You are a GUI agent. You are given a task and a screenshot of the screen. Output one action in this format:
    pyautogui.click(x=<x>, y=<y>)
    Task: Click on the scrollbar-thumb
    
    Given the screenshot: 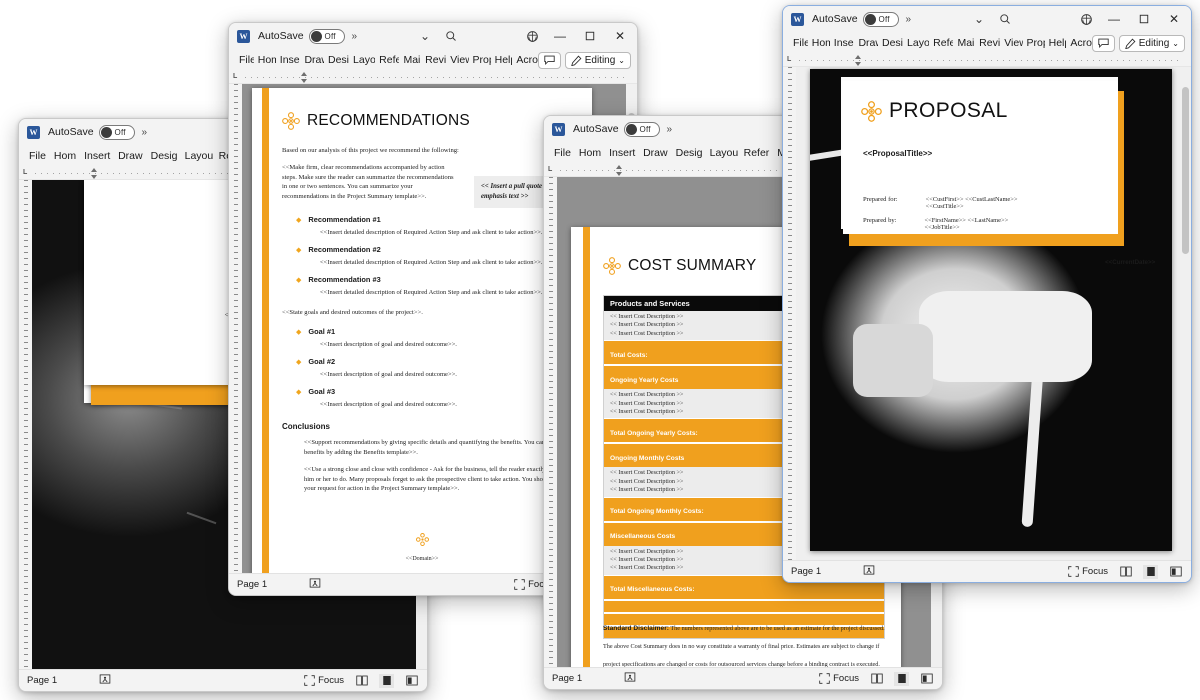 What is the action you would take?
    pyautogui.click(x=1185, y=170)
    